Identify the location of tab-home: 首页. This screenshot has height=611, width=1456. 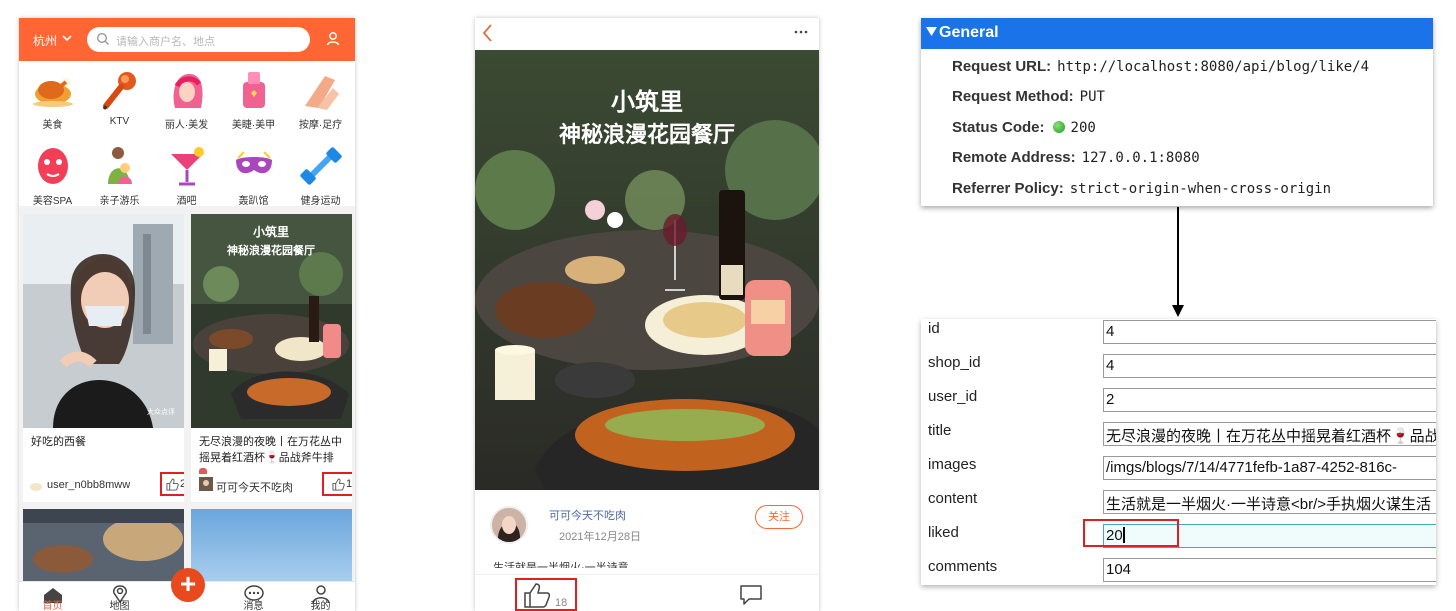
(52, 596).